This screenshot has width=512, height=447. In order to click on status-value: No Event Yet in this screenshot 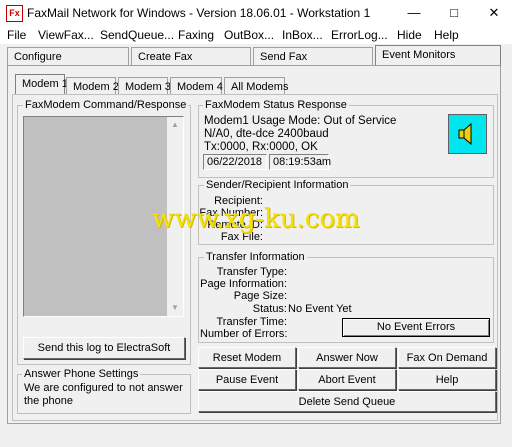, I will do `click(320, 309)`.